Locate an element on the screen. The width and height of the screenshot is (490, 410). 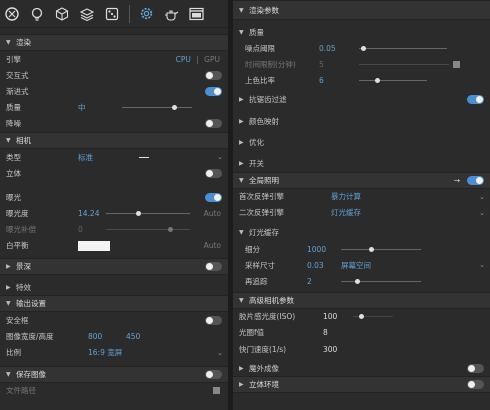
exposure-toggle is located at coordinates (213, 197).